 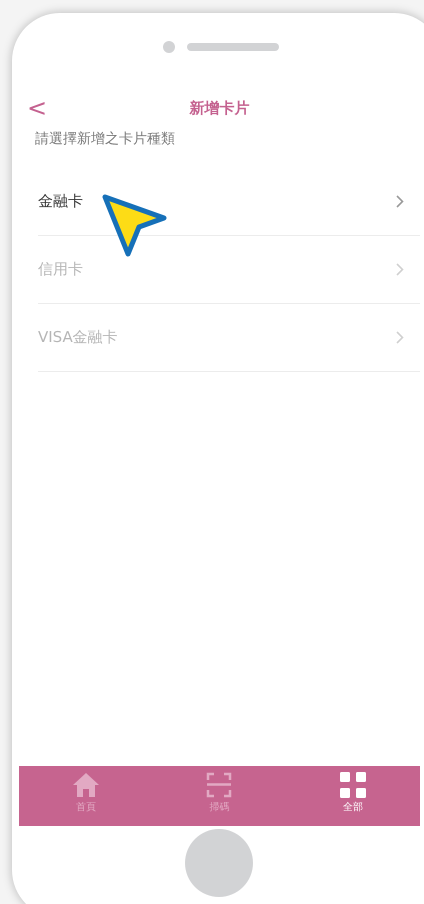 I want to click on back-button: <, so click(x=37, y=108).